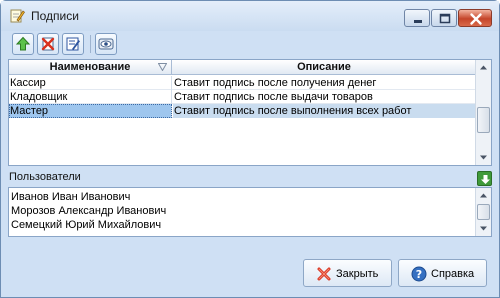  What do you see at coordinates (357, 274) in the screenshot?
I see `close-button-label: Закрыть` at bounding box center [357, 274].